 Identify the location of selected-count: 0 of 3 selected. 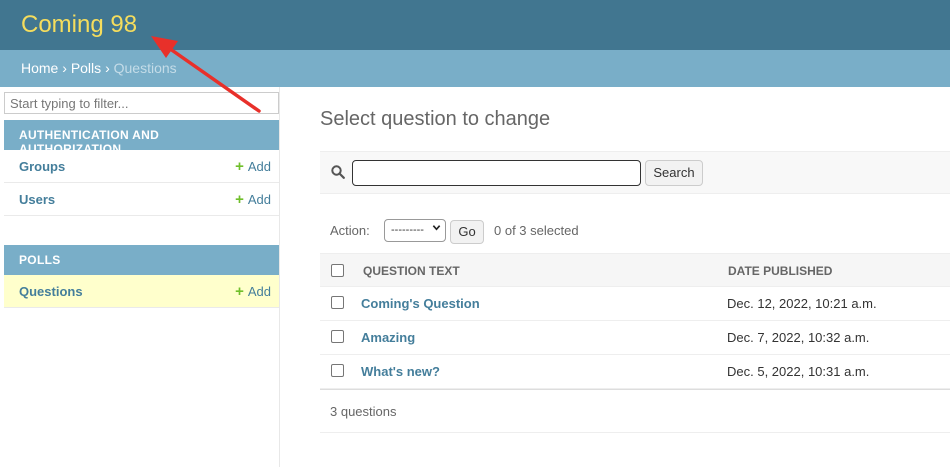
(536, 230).